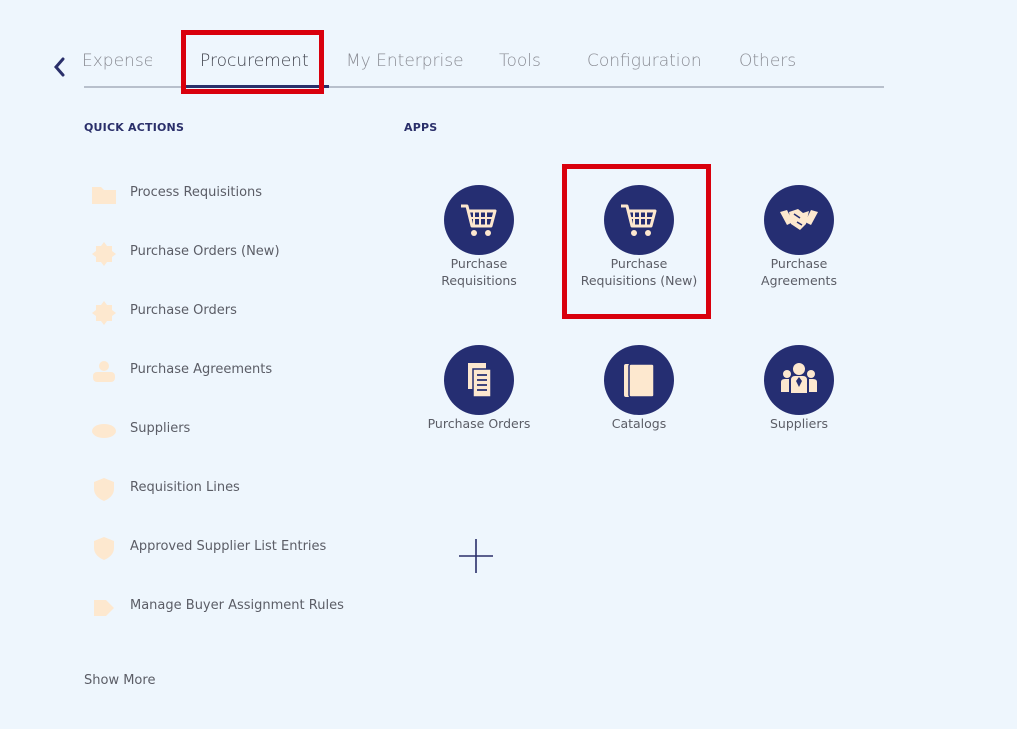 This screenshot has height=729, width=1017. Describe the element at coordinates (479, 423) in the screenshot. I see `app-label: Purchase Orders` at that location.